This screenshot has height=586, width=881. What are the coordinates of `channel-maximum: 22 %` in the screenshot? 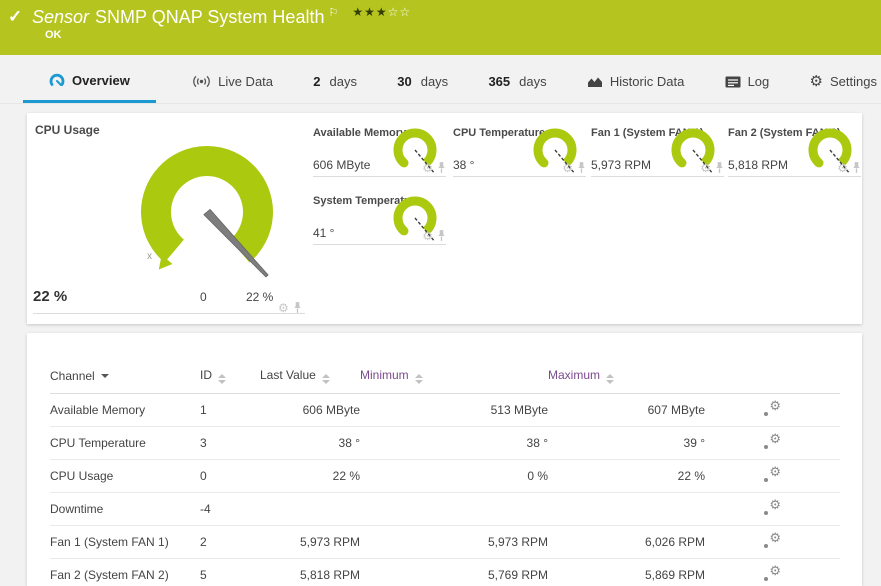 It's located at (626, 476).